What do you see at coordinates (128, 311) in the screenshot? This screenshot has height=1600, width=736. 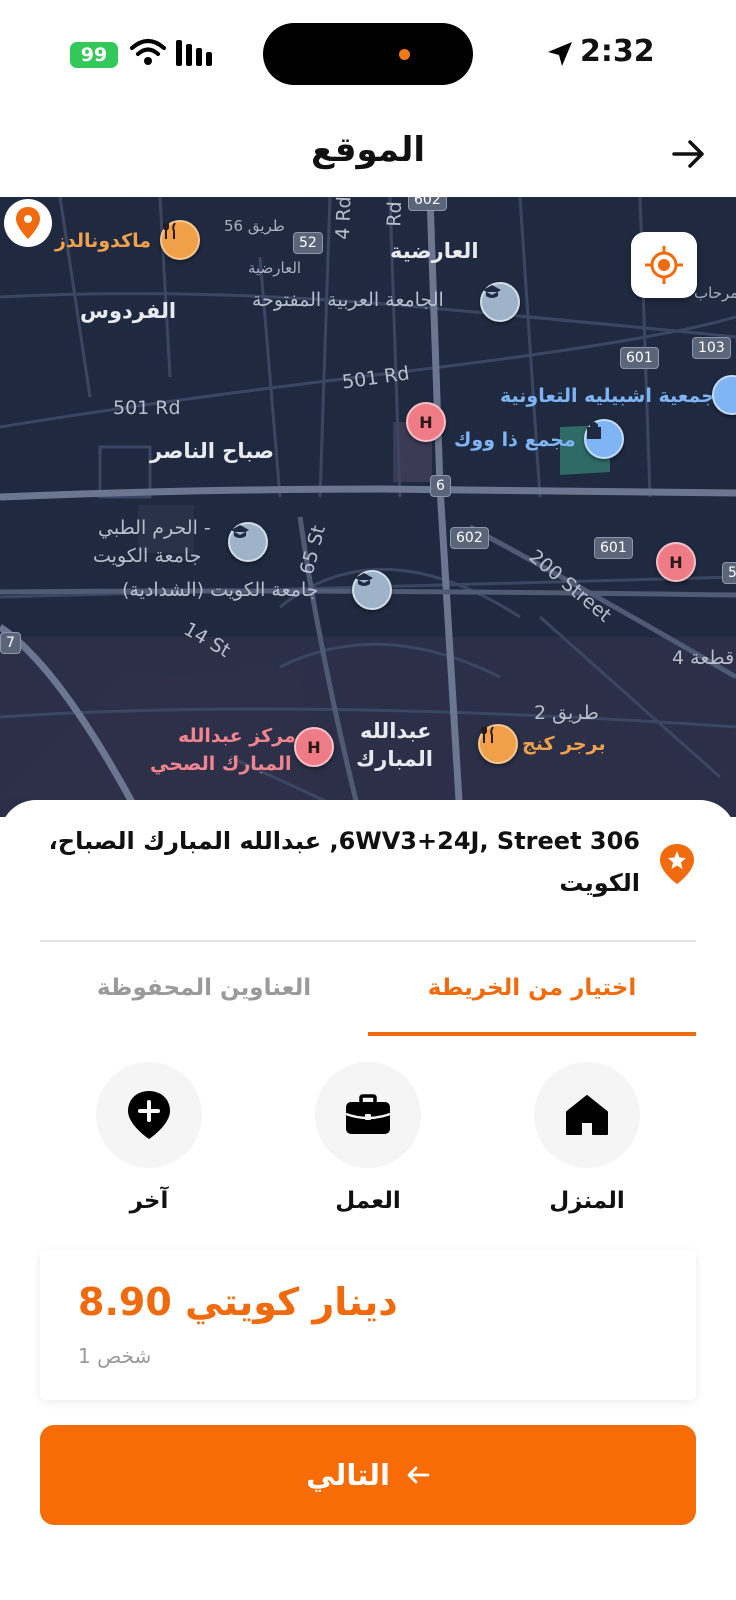 I see `map-label-ferdous: الفردوس` at bounding box center [128, 311].